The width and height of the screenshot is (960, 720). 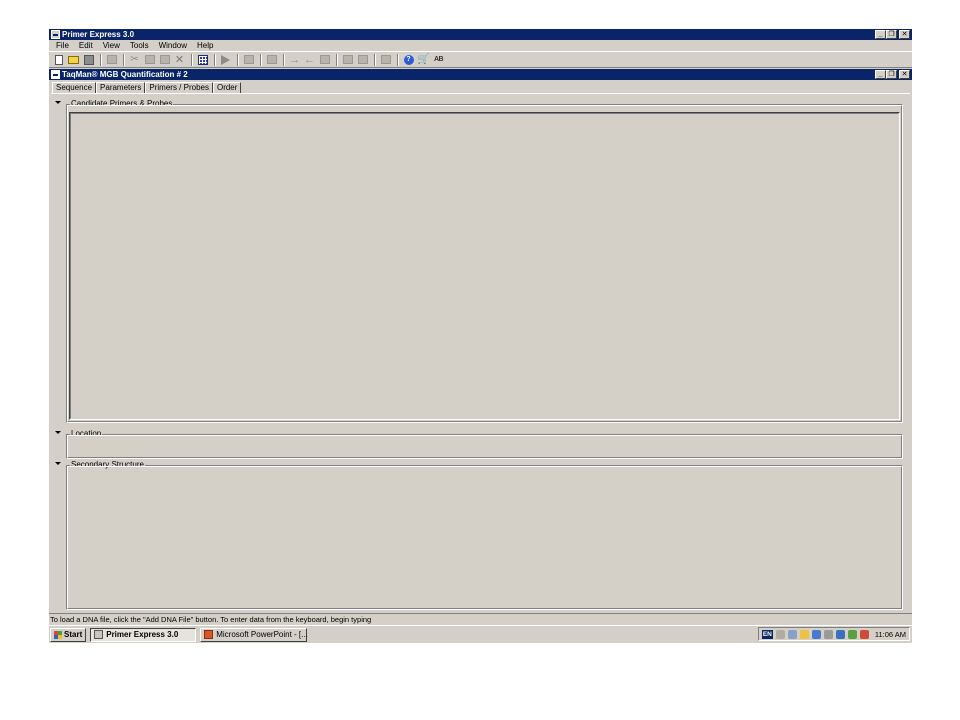 I want to click on table-icon, so click(x=385, y=59).